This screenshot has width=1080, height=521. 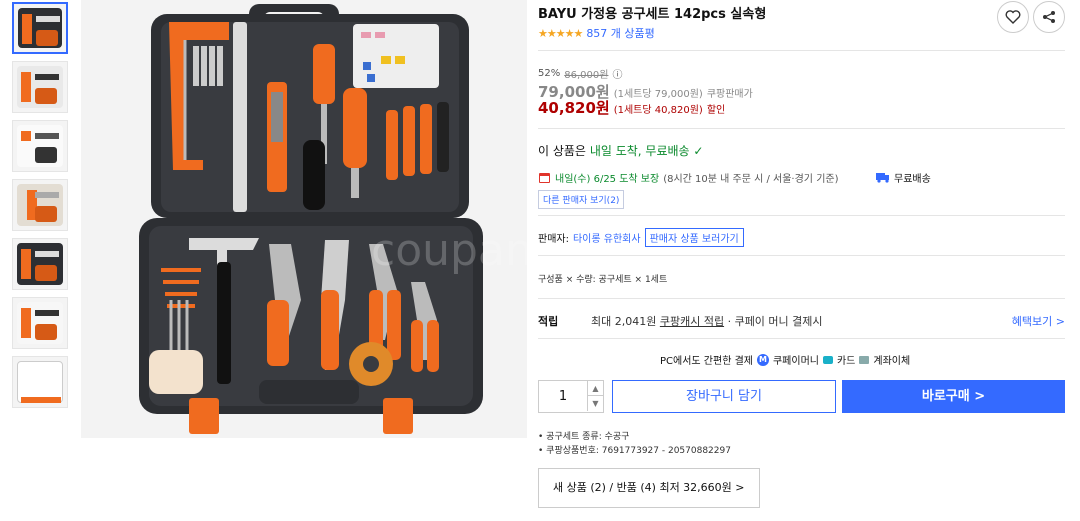 I want to click on component-quantity: 구성품 × 수량: 공구세트 × 1세트, so click(x=603, y=280).